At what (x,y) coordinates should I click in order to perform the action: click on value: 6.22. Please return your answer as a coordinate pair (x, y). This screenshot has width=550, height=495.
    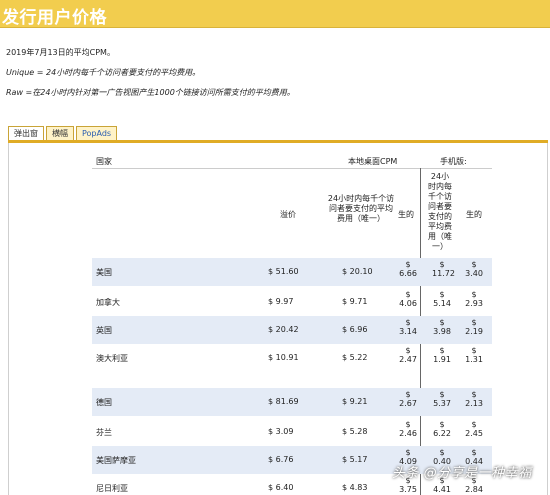
    Looking at the image, I should click on (442, 433).